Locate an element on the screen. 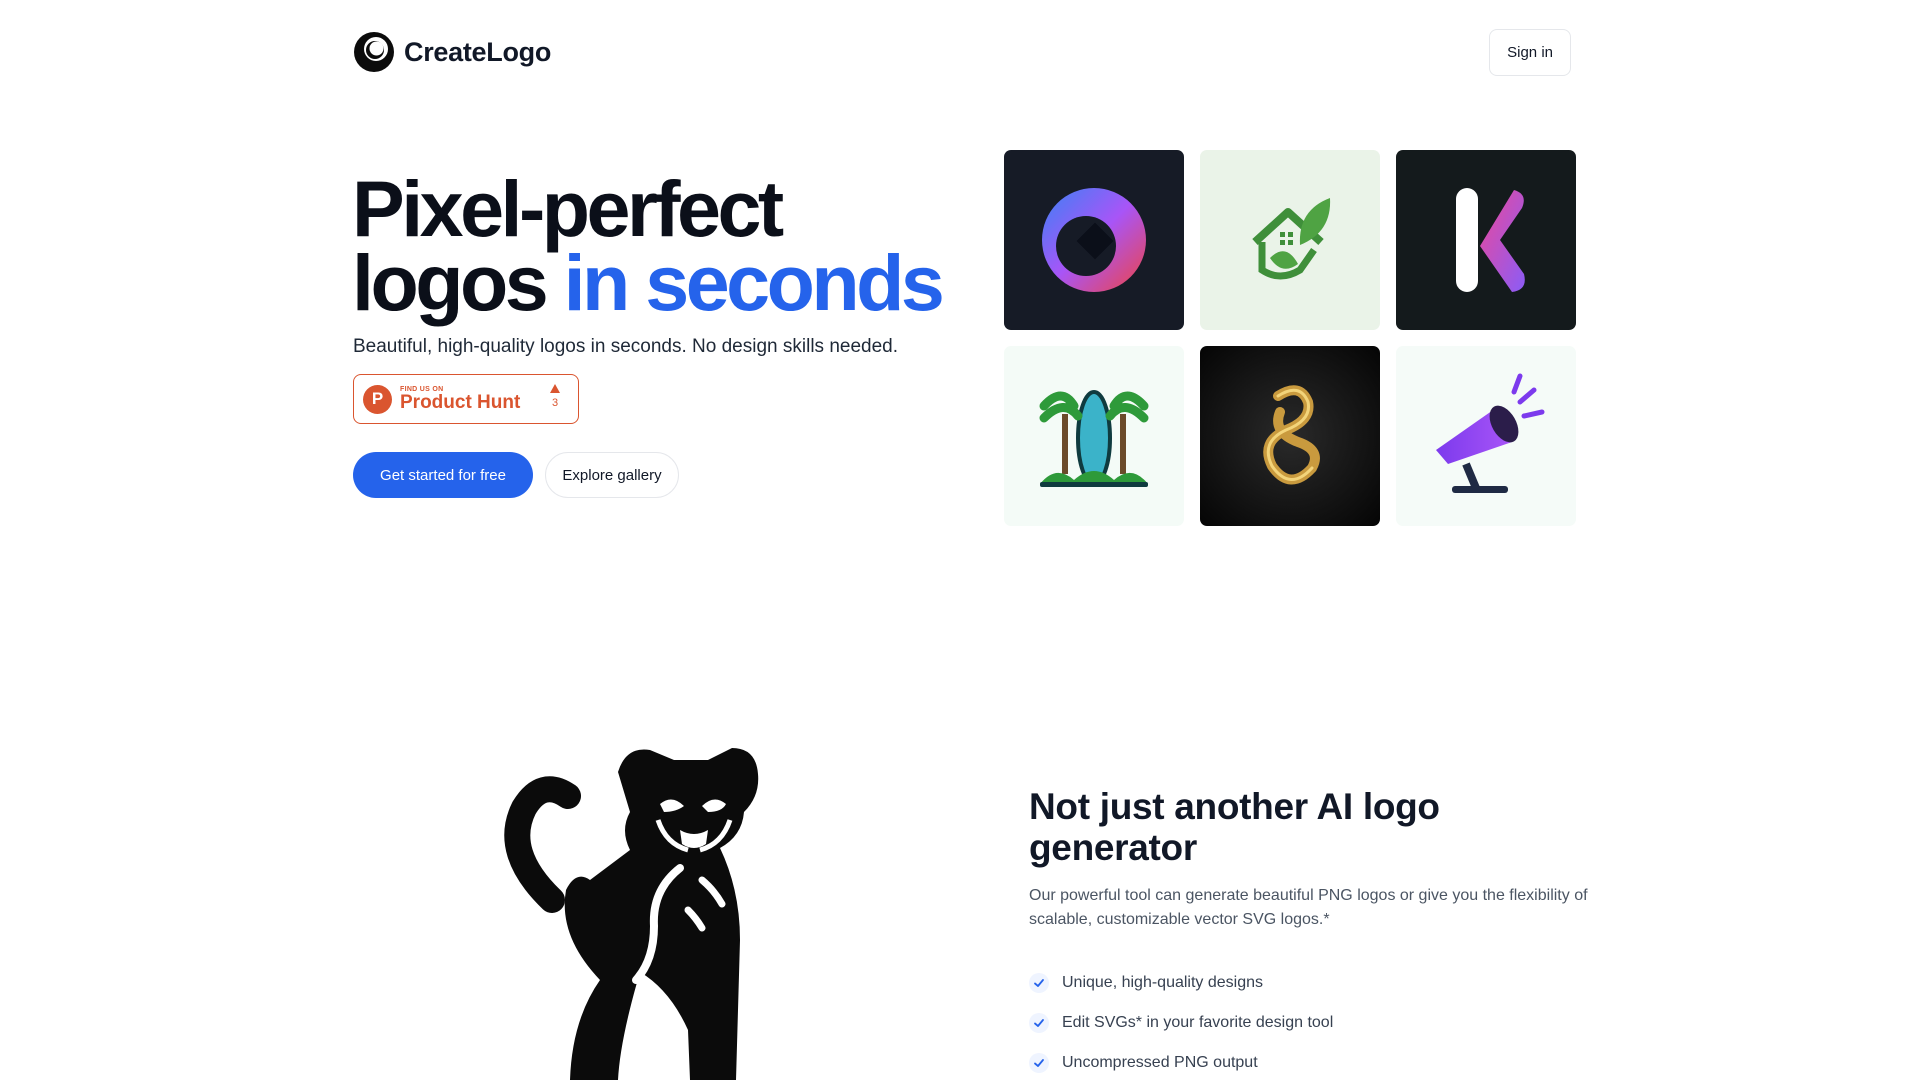 The width and height of the screenshot is (1920, 1080). logo-gallery is located at coordinates (1290, 338).